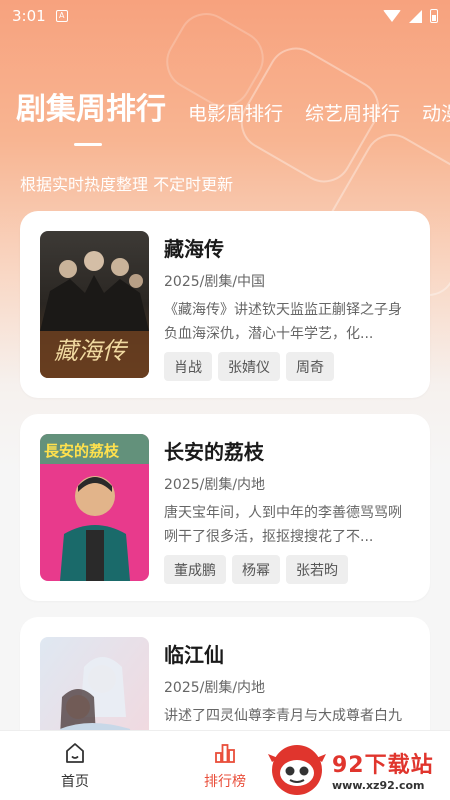 This screenshot has height=800, width=450. Describe the element at coordinates (91, 115) in the screenshot. I see `tab-drama-weekly: 剧集周排行` at that location.